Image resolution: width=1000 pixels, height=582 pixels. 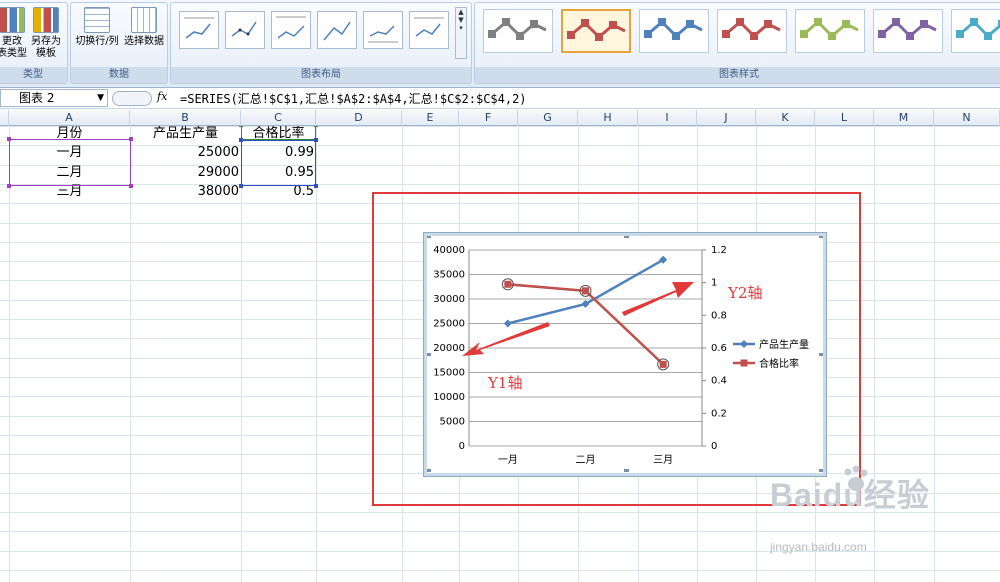 What do you see at coordinates (844, 118) in the screenshot?
I see `column-header: L` at bounding box center [844, 118].